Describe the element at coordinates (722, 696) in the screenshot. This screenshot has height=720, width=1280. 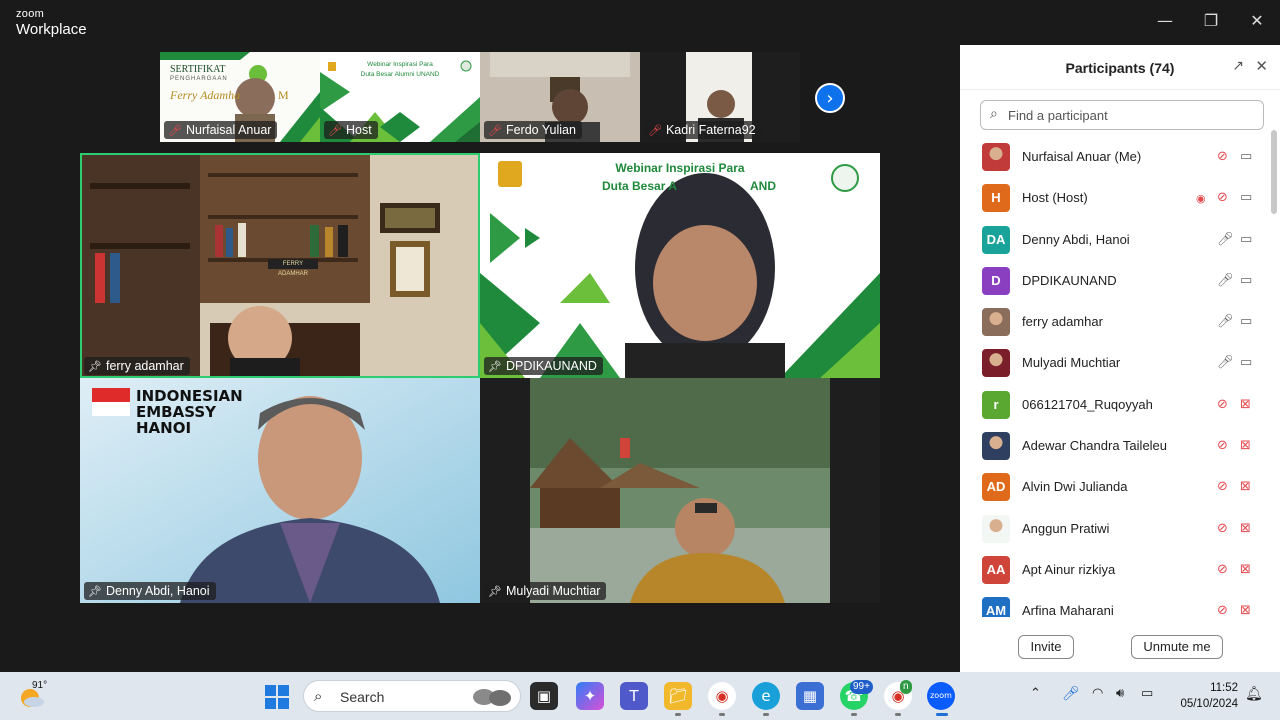
I see `chrome-icon: ◉` at that location.